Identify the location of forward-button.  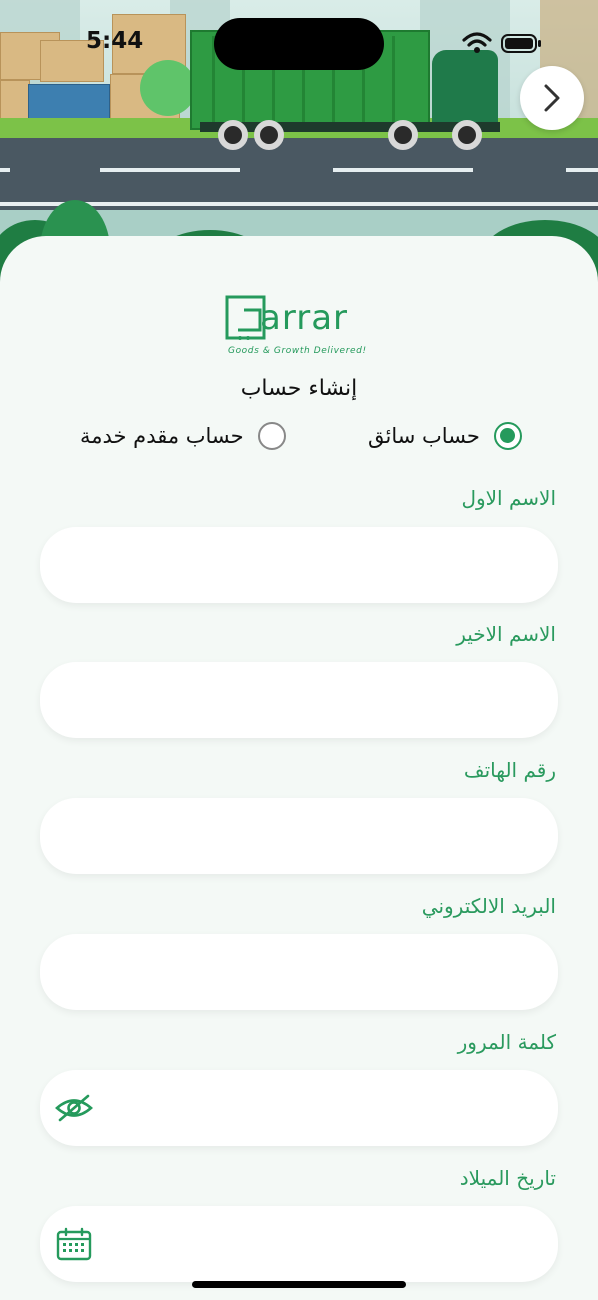
(552, 98).